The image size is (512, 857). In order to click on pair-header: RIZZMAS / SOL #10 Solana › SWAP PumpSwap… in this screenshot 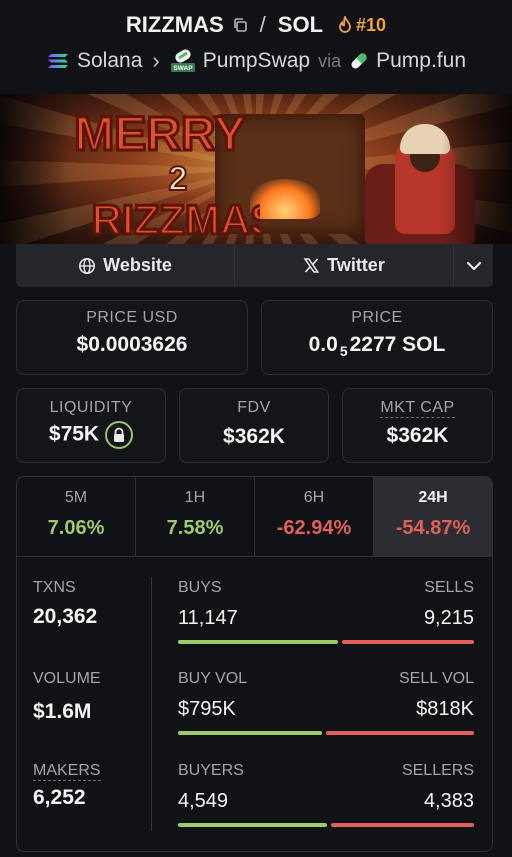, I will do `click(256, 47)`.